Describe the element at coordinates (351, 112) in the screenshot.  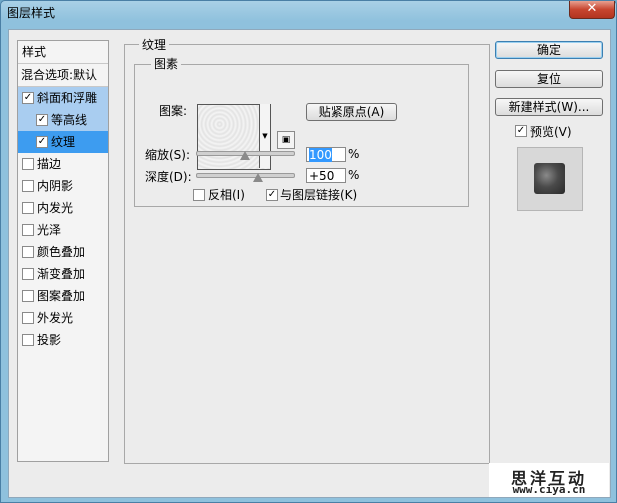
I see `snap-to-origin-button: 贴紧原点(A)` at that location.